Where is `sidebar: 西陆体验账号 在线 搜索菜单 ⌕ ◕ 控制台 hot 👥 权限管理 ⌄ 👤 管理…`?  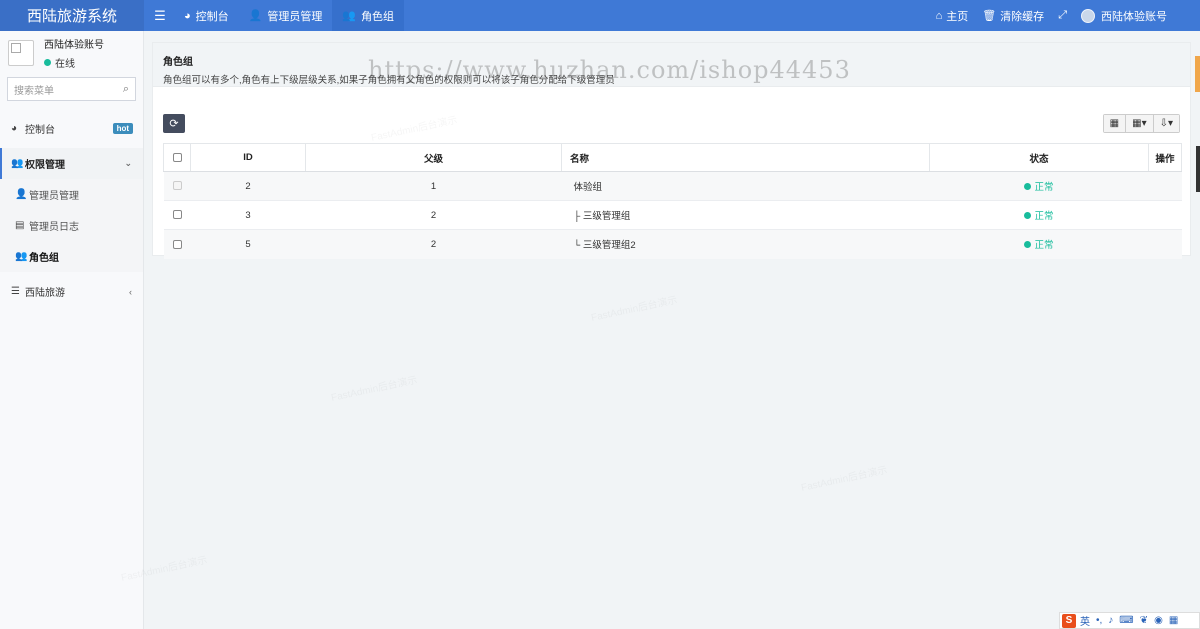 sidebar: 西陆体验账号 在线 搜索菜单 ⌕ ◕ 控制台 hot 👥 权限管理 ⌄ 👤 管理… is located at coordinates (72, 330).